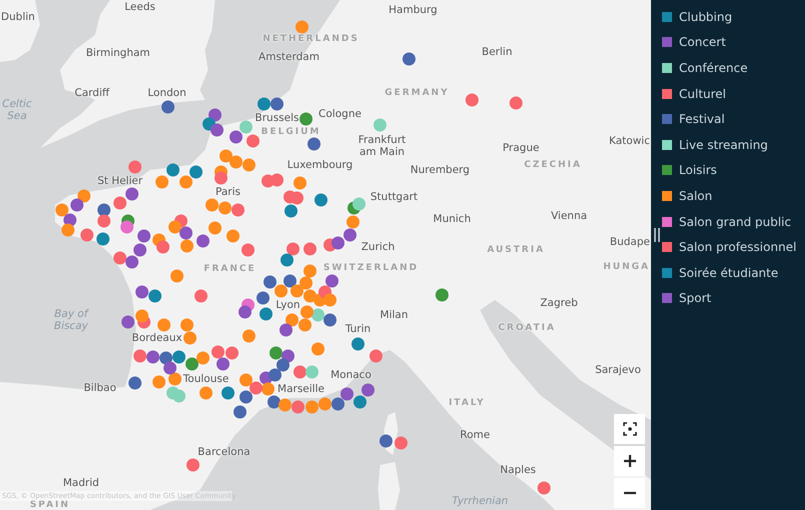  I want to click on locate-button, so click(629, 429).